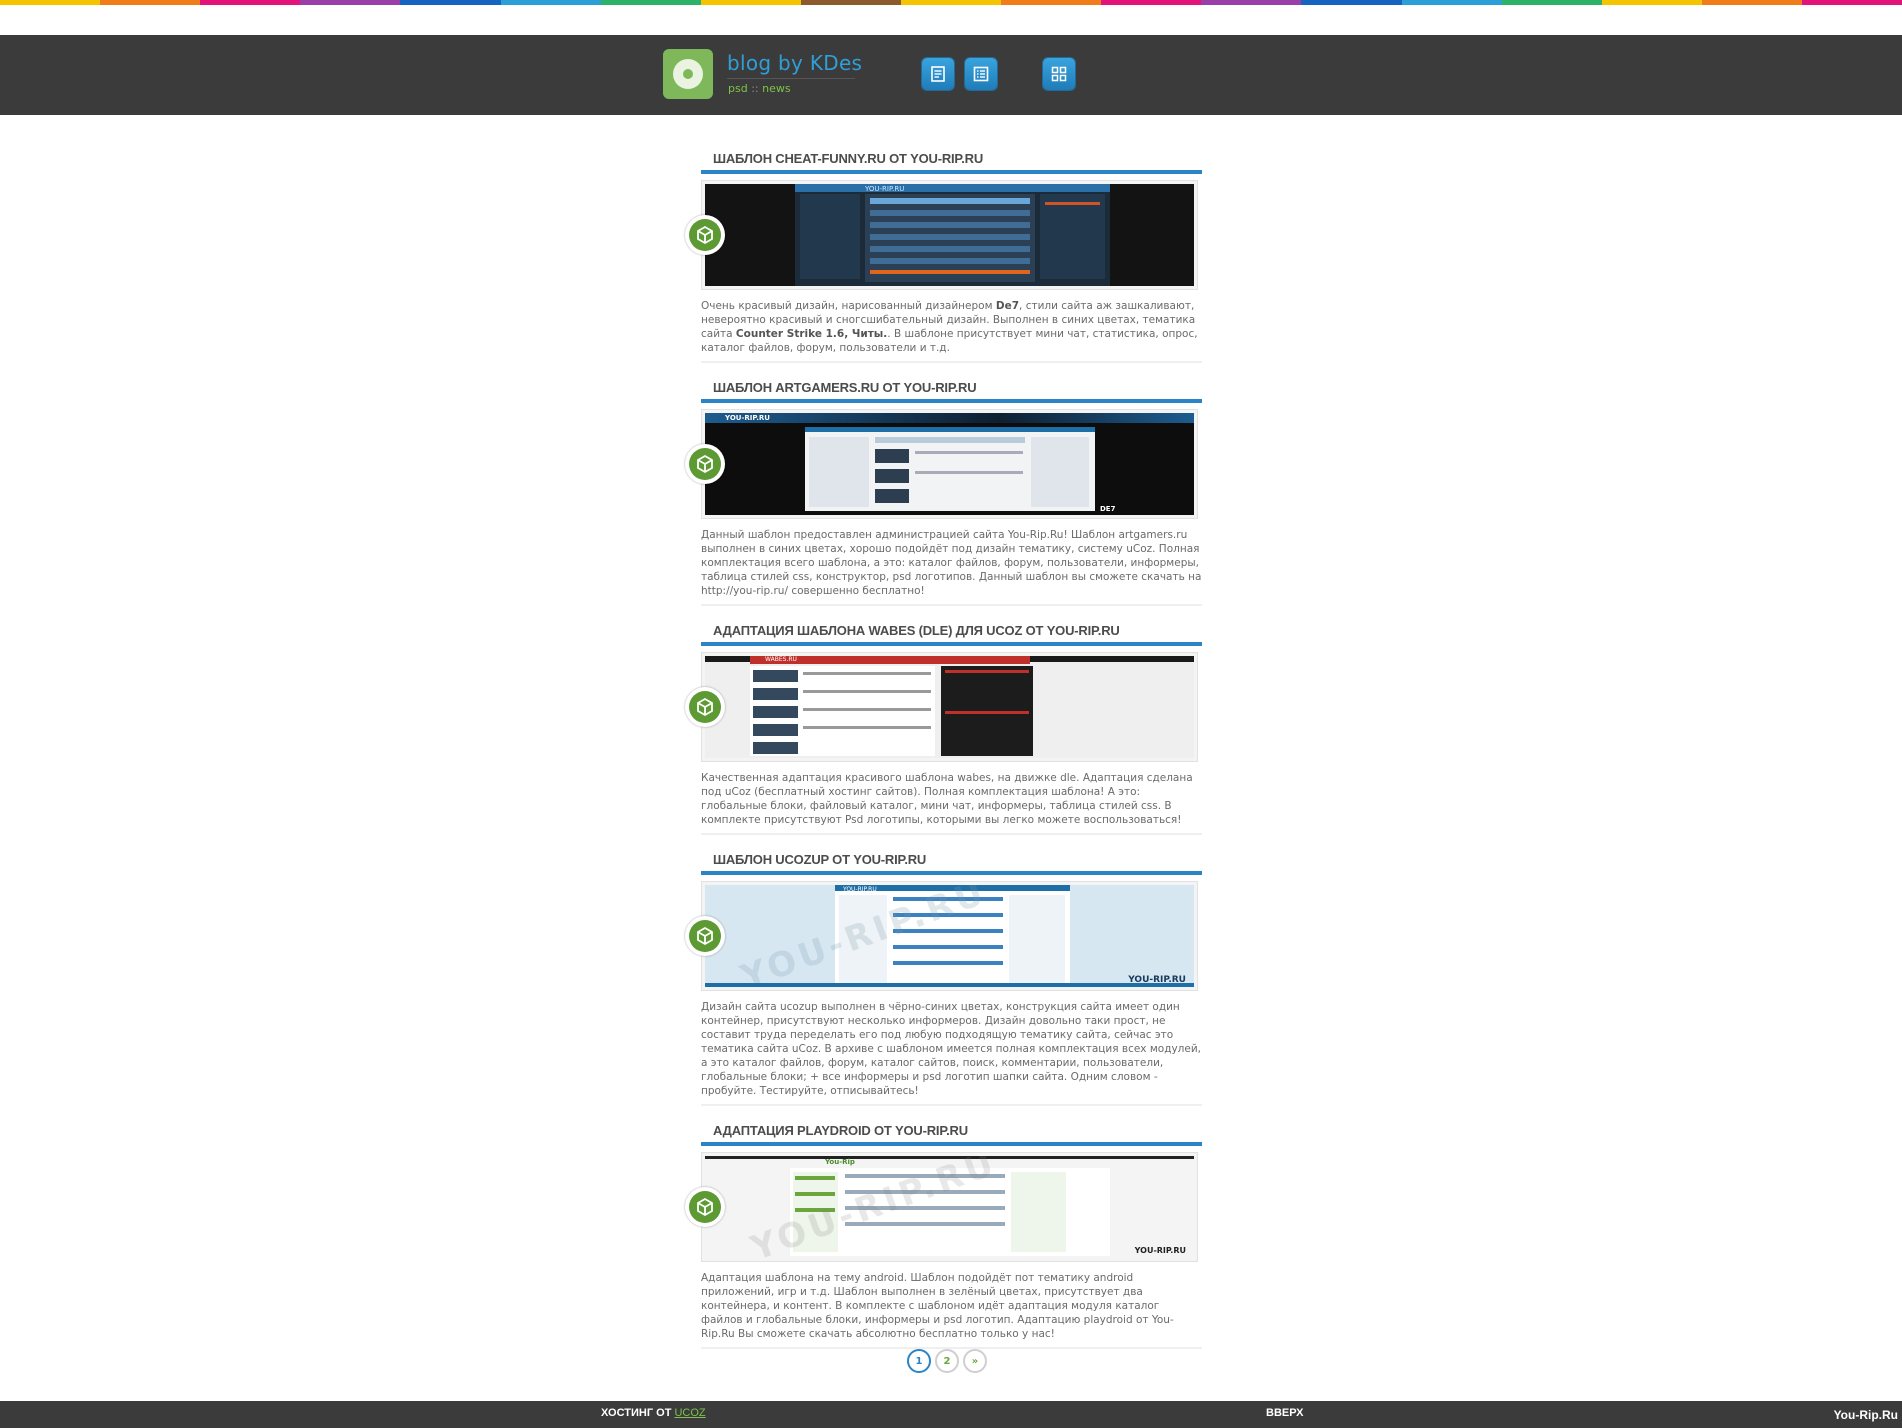  What do you see at coordinates (791, 78) in the screenshot?
I see `title-underline` at bounding box center [791, 78].